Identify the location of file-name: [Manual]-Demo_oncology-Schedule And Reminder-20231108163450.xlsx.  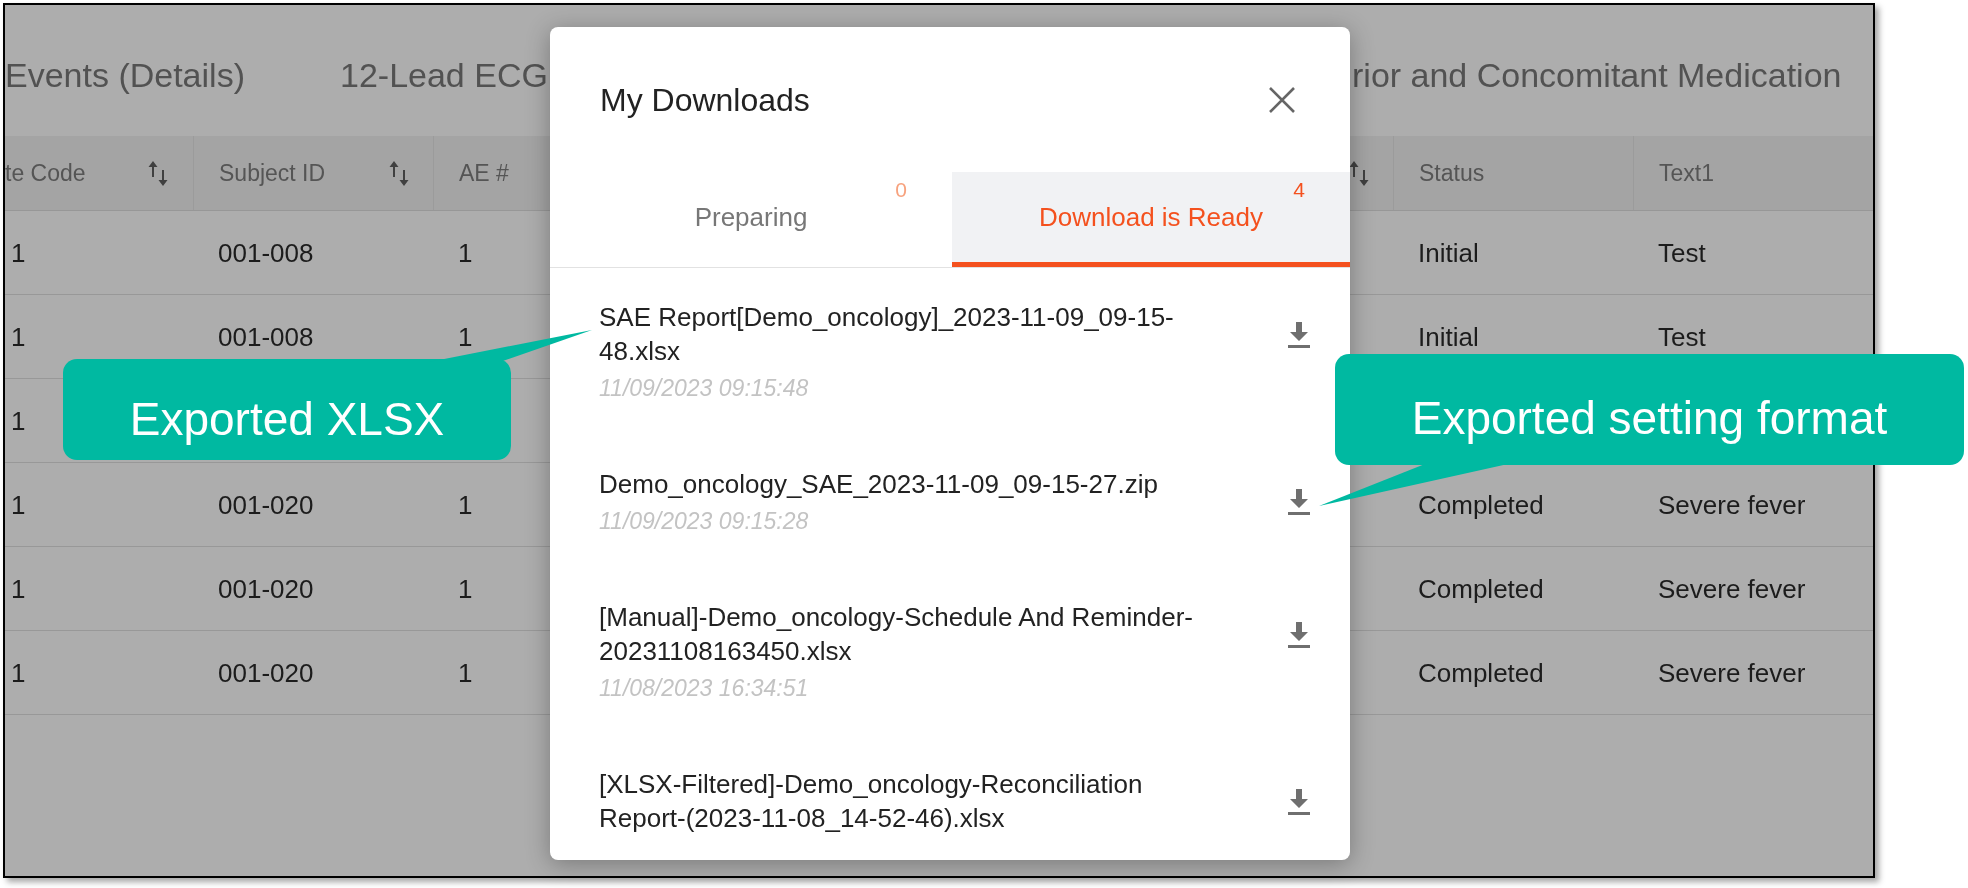
(896, 634).